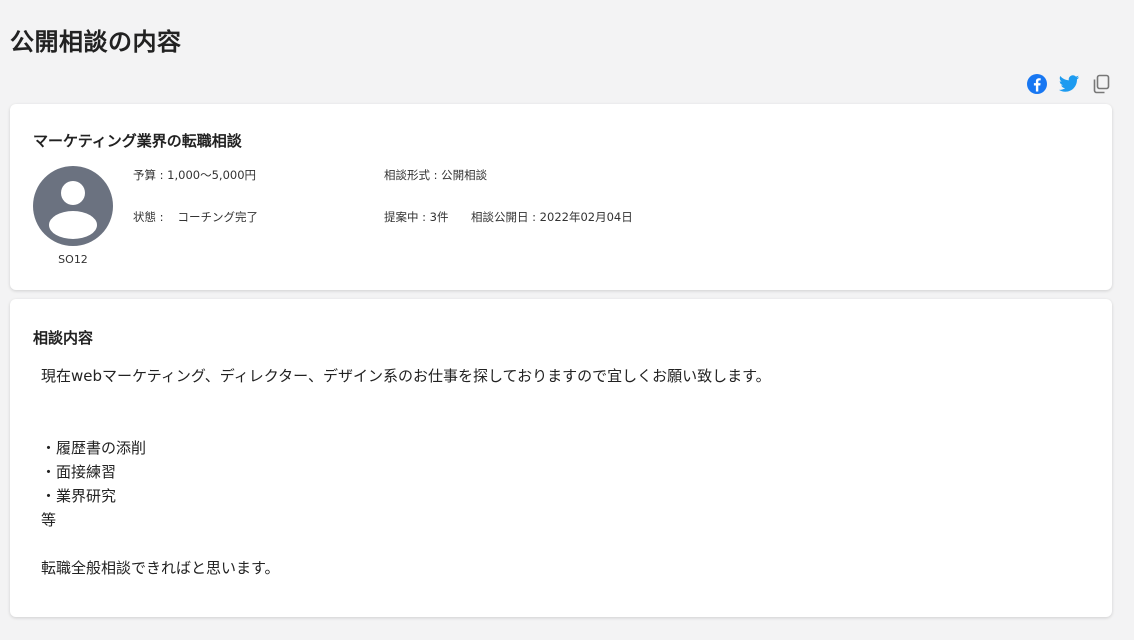  What do you see at coordinates (63, 338) in the screenshot?
I see `detail-heading: 相談内容` at bounding box center [63, 338].